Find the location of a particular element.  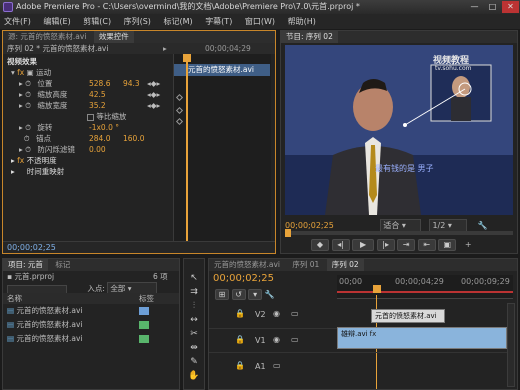

program-timecode: 00;00;02;25 is located at coordinates (309, 225).